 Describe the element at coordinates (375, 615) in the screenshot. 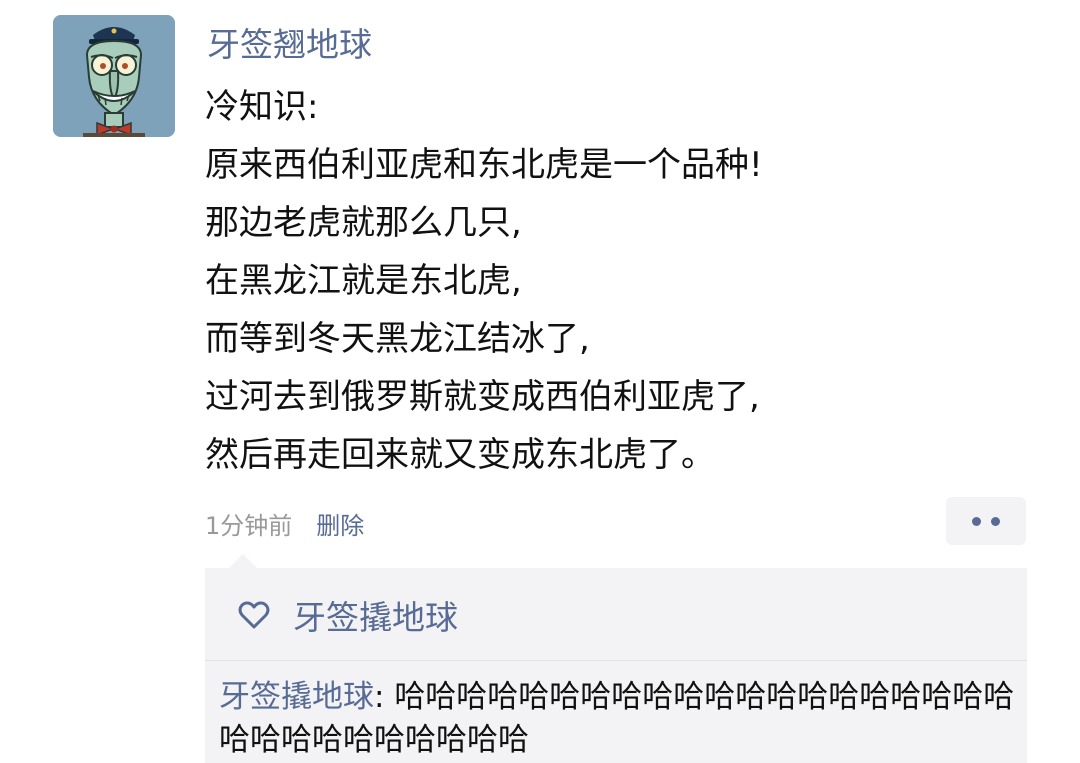

I see `liker-name: 牙签撬地球` at that location.